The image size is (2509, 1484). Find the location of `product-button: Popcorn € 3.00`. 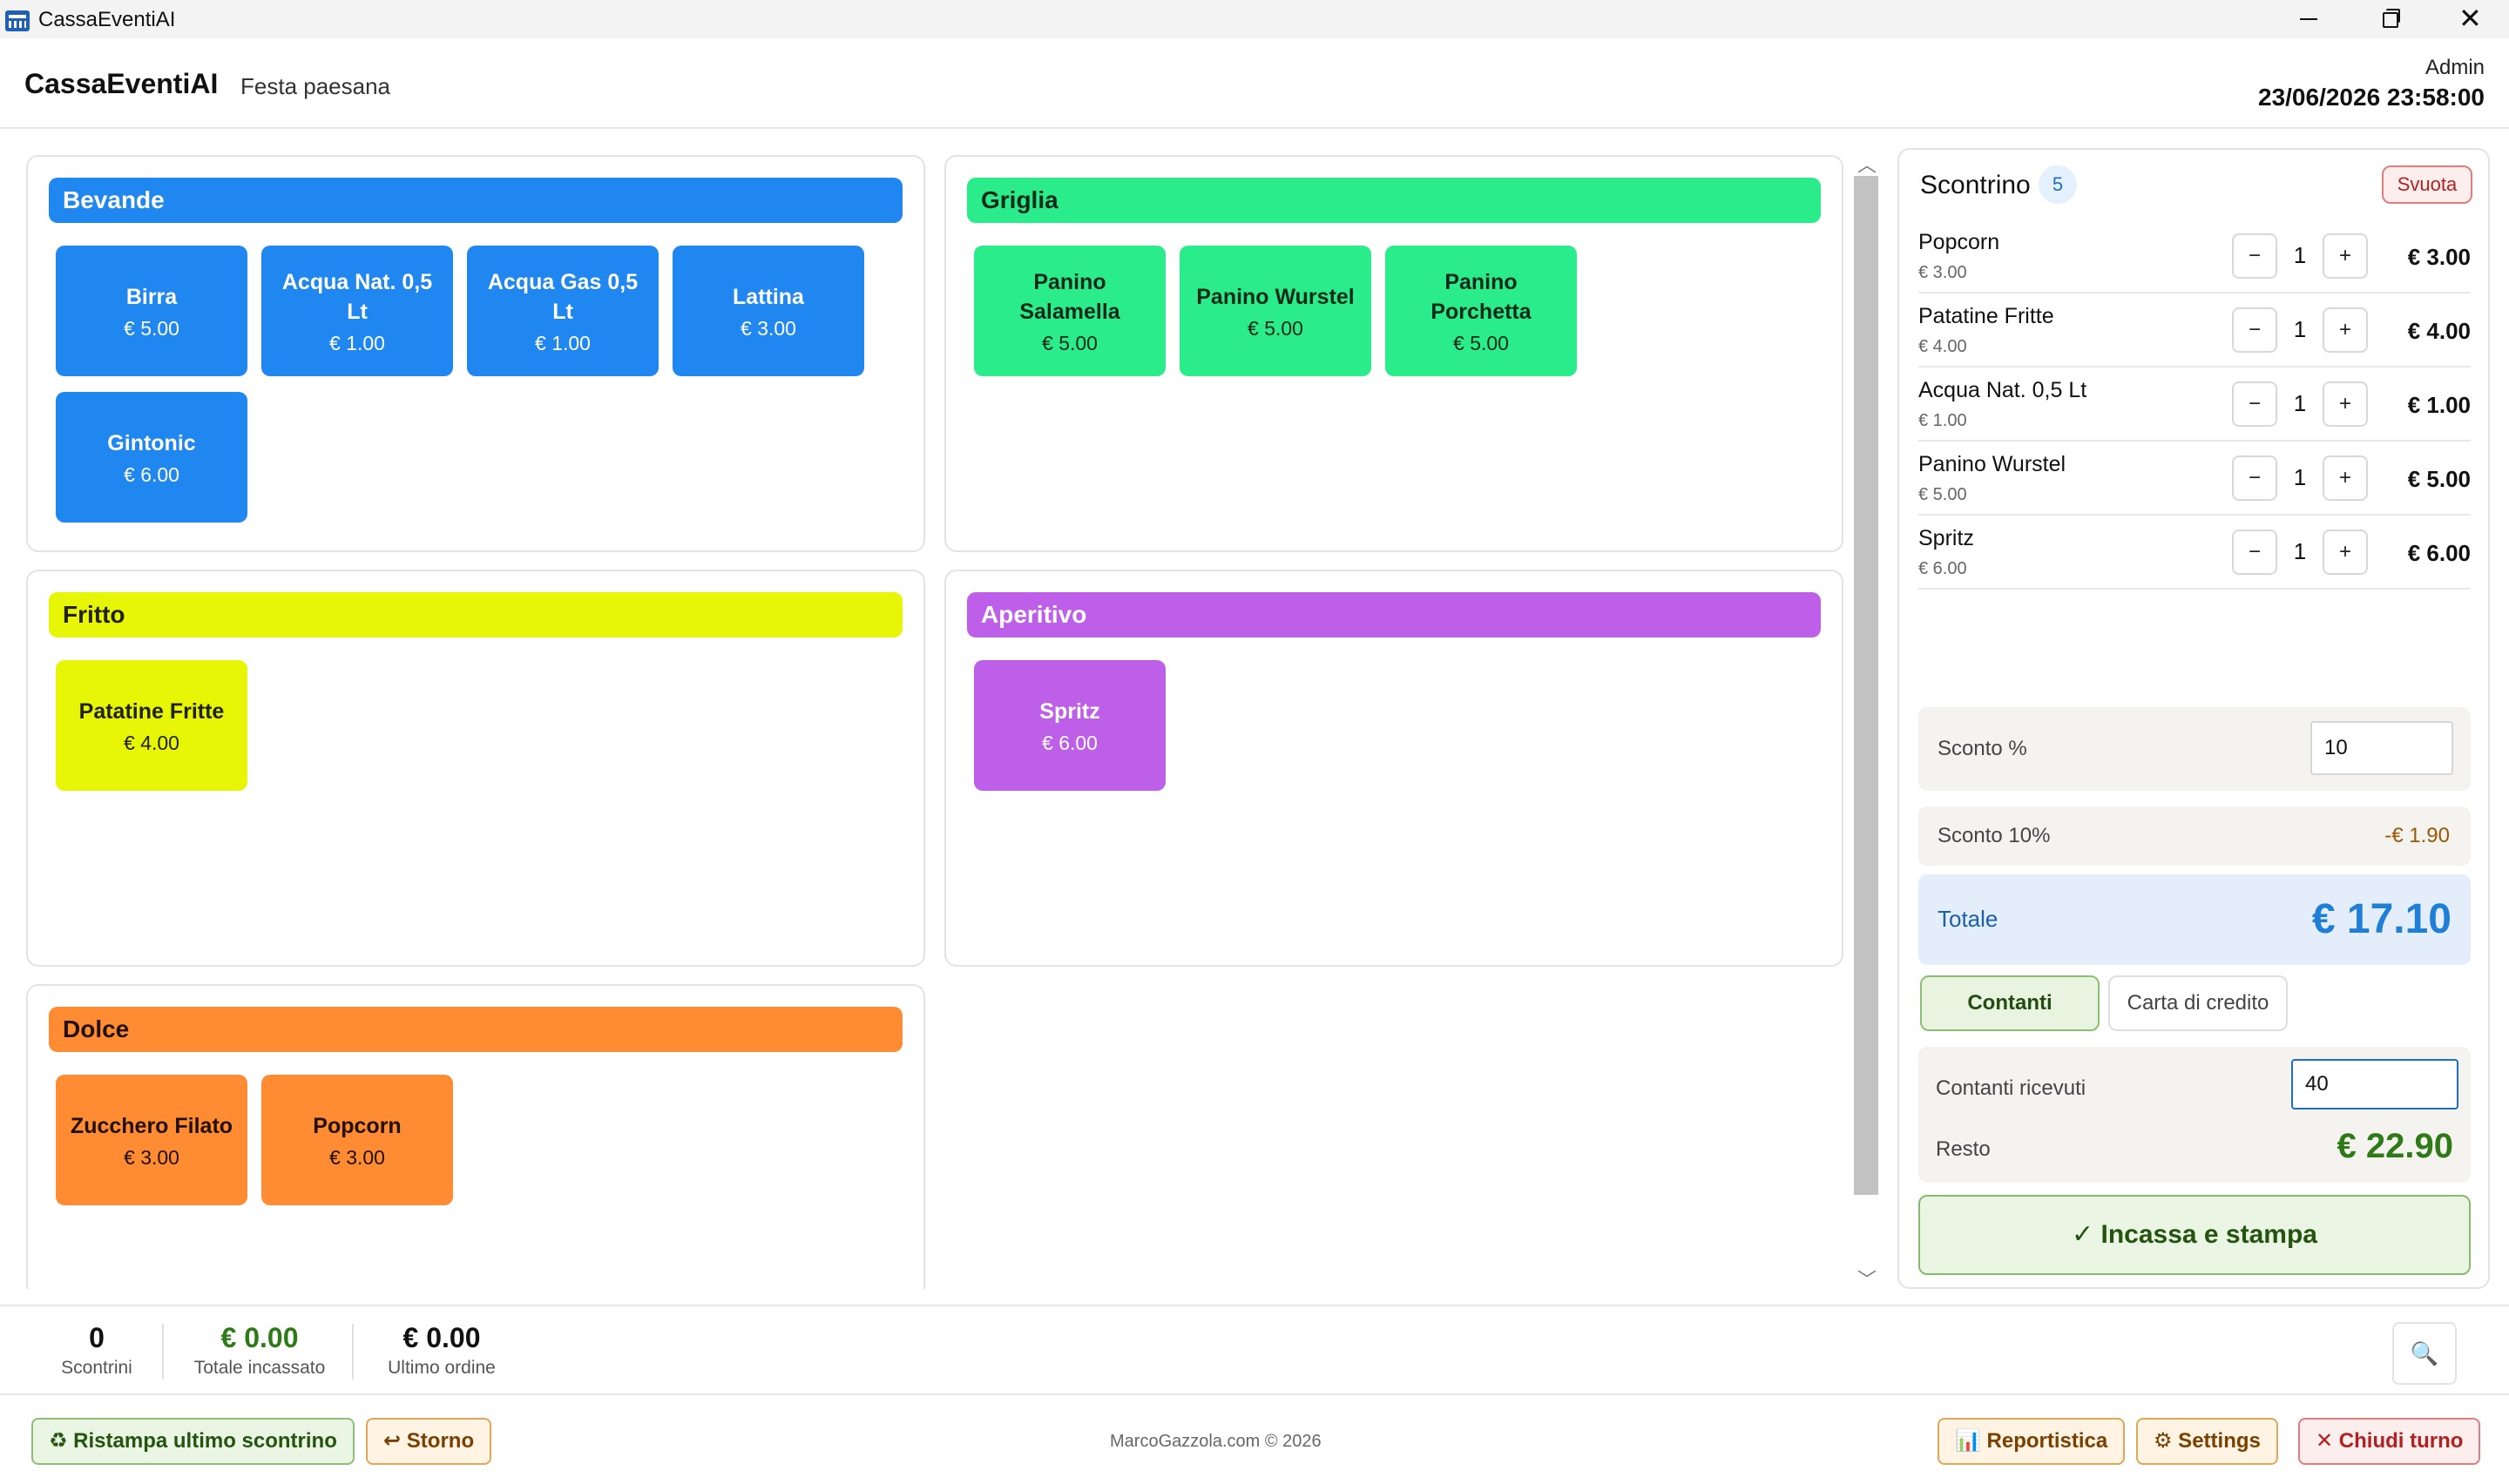

product-button: Popcorn € 3.00 is located at coordinates (357, 1140).